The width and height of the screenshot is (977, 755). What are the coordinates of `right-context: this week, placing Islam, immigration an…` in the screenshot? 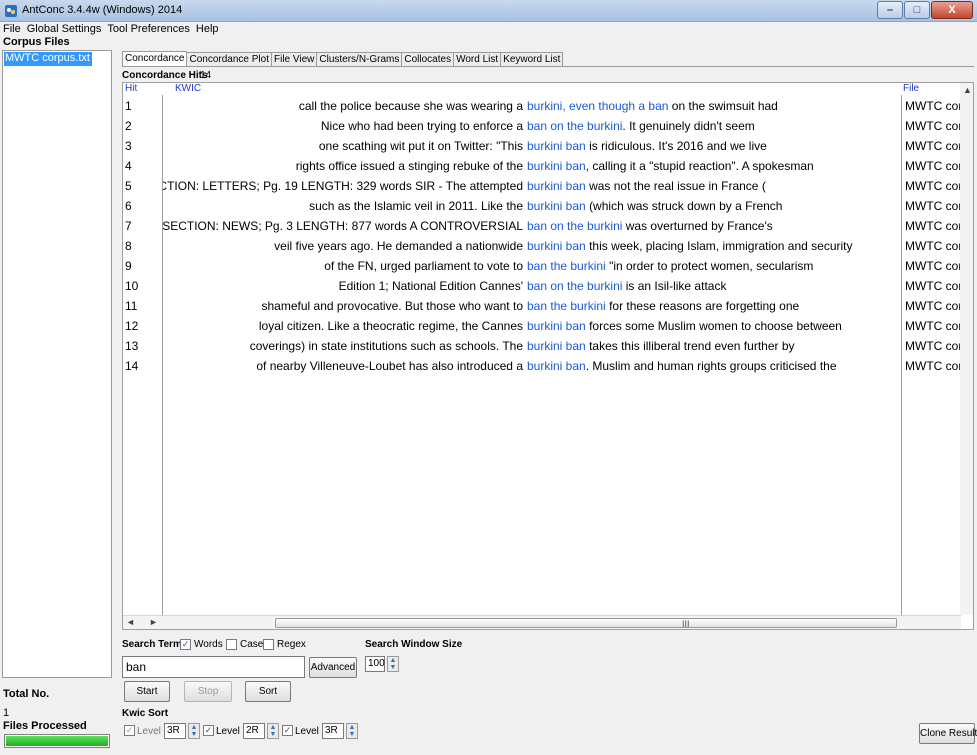 It's located at (721, 246).